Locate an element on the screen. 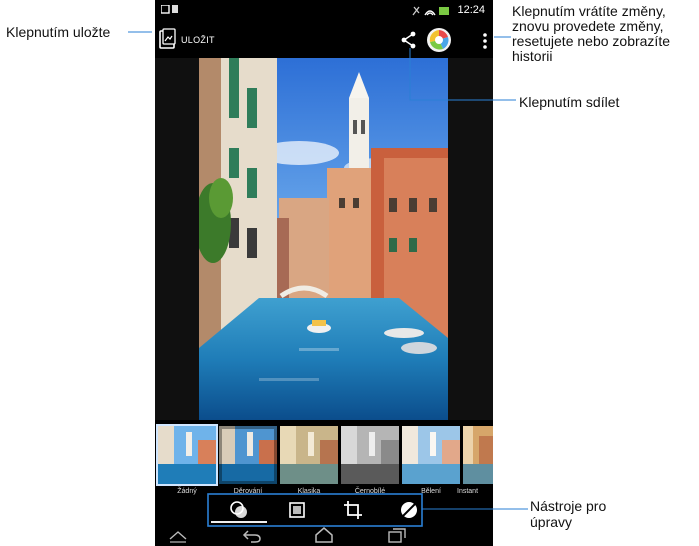 The image size is (699, 546). callout-more-line-4: historii is located at coordinates (532, 56).